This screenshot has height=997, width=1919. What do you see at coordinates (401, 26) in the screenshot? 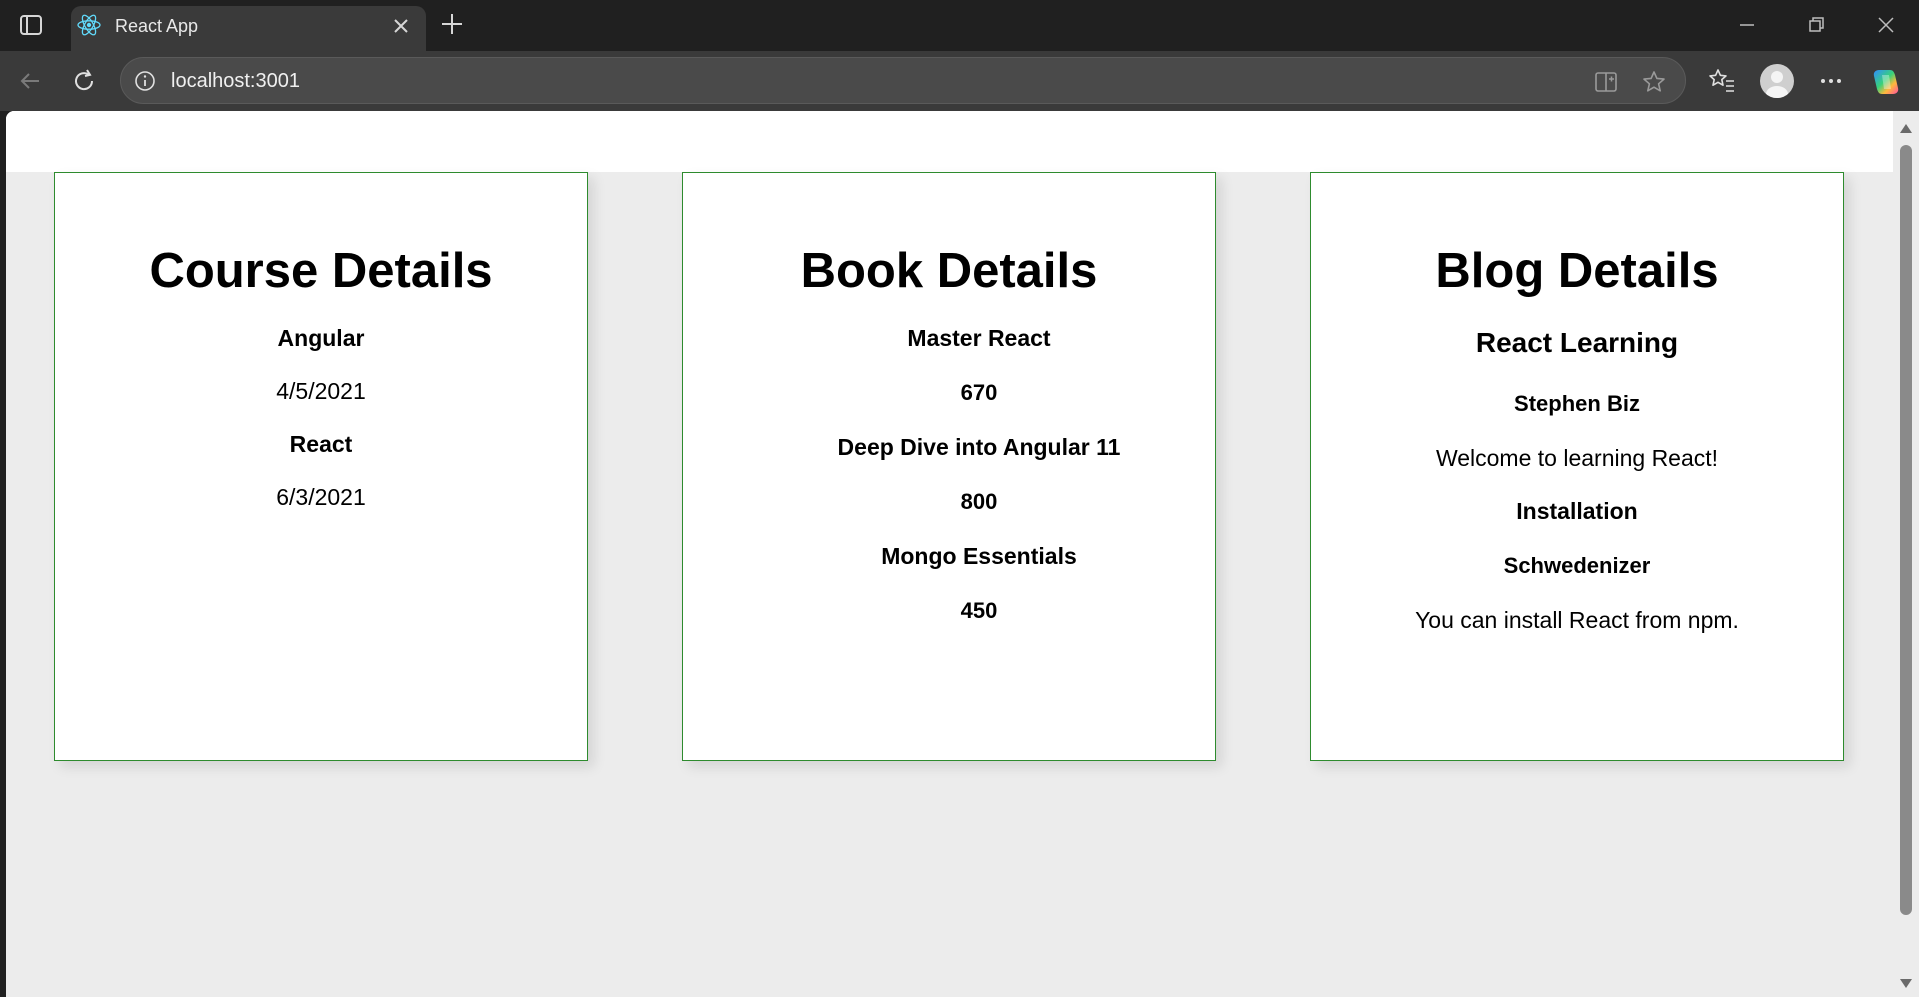
I see `close-icon` at bounding box center [401, 26].